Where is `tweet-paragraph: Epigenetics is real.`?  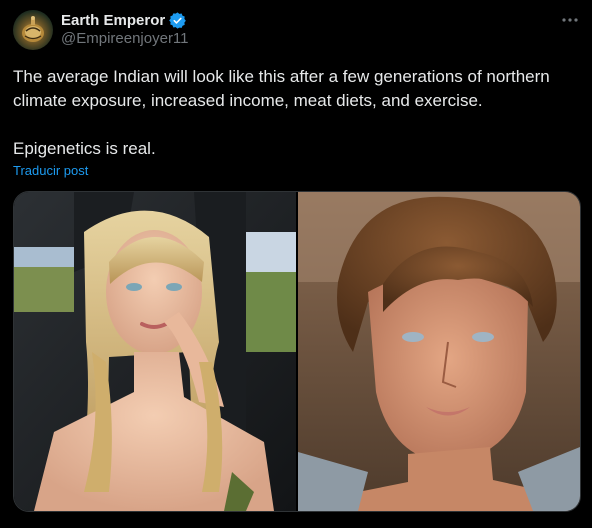
tweet-paragraph: Epigenetics is real. is located at coordinates (84, 148).